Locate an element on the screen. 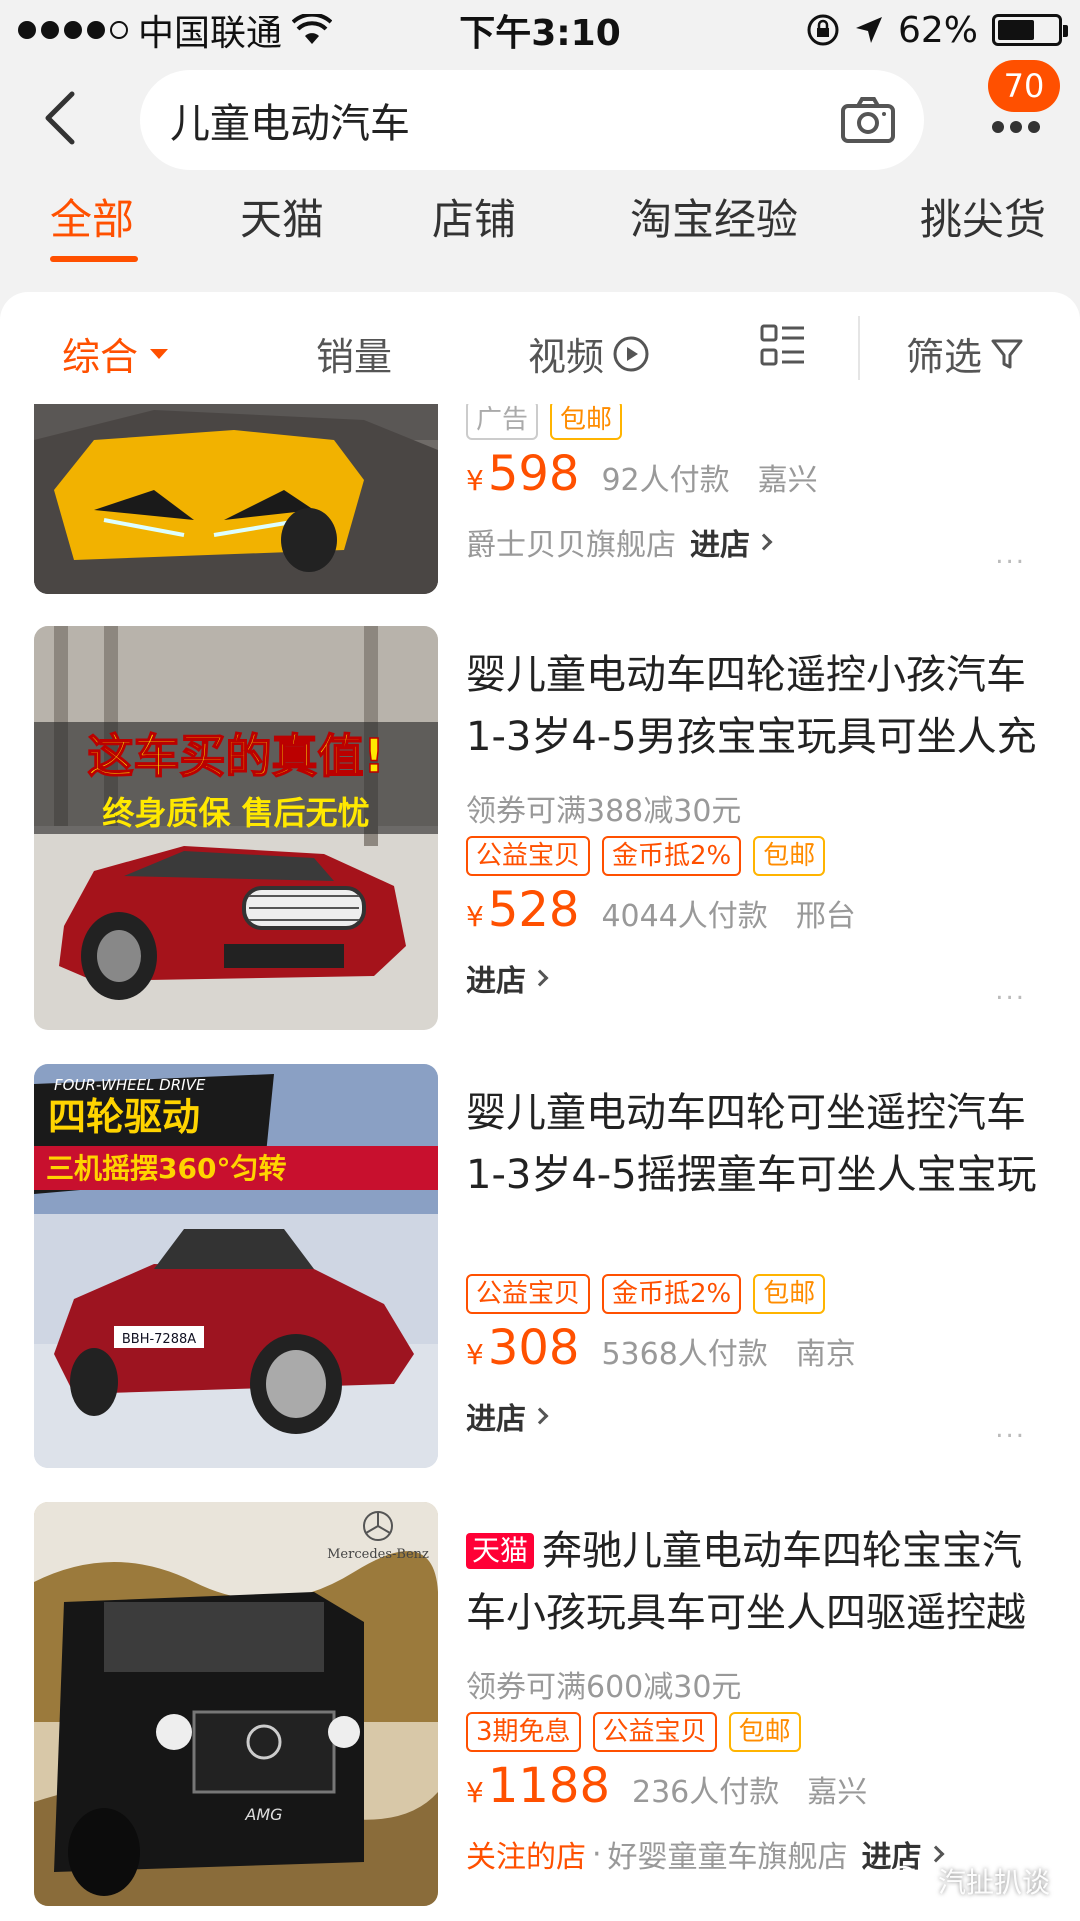 The height and width of the screenshot is (1921, 1080). product-image: Mercedes-Benz AMG is located at coordinates (236, 1704).